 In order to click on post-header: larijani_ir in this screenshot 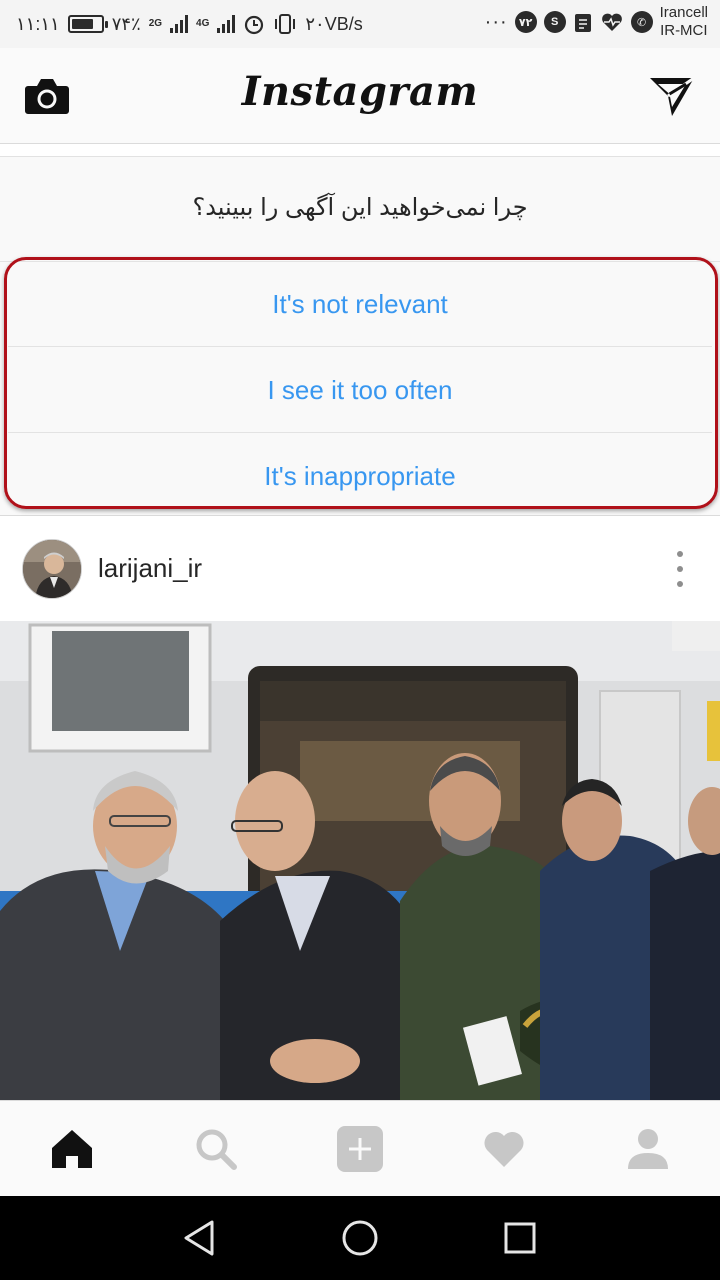, I will do `click(360, 569)`.